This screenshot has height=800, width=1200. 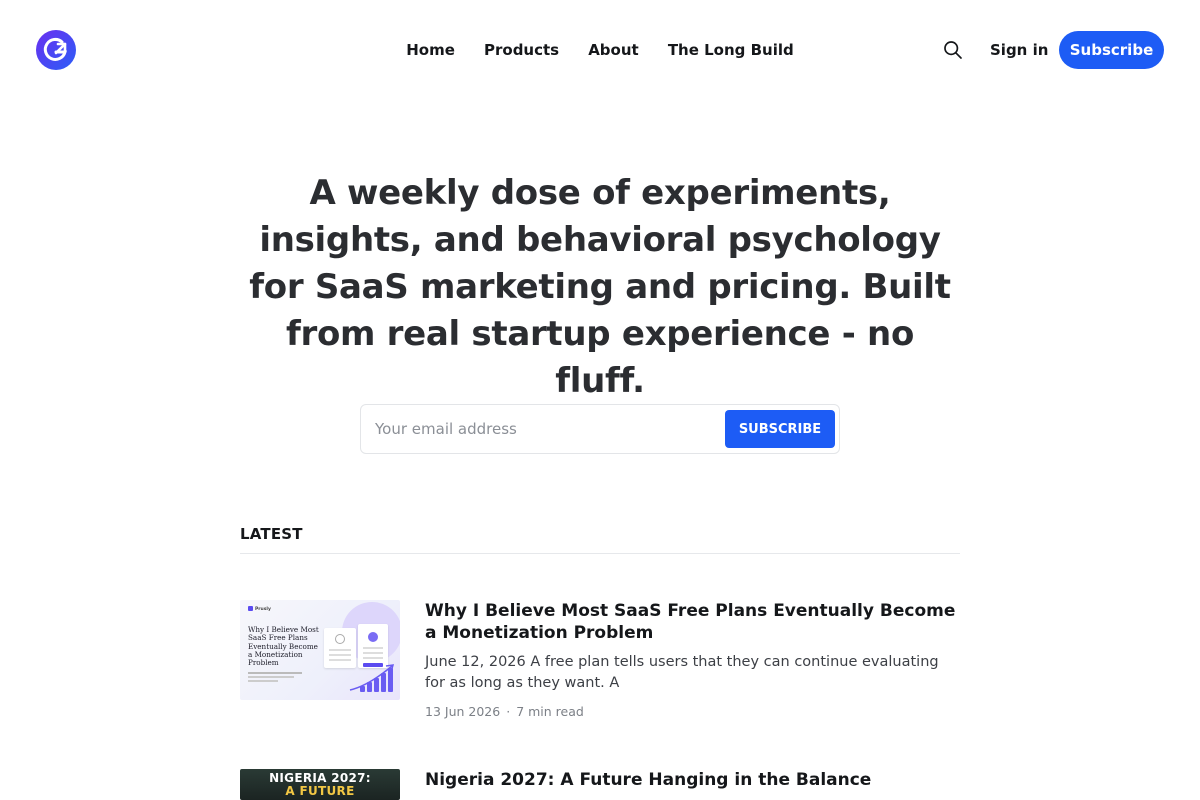 I want to click on nav-products: Products, so click(x=521, y=50).